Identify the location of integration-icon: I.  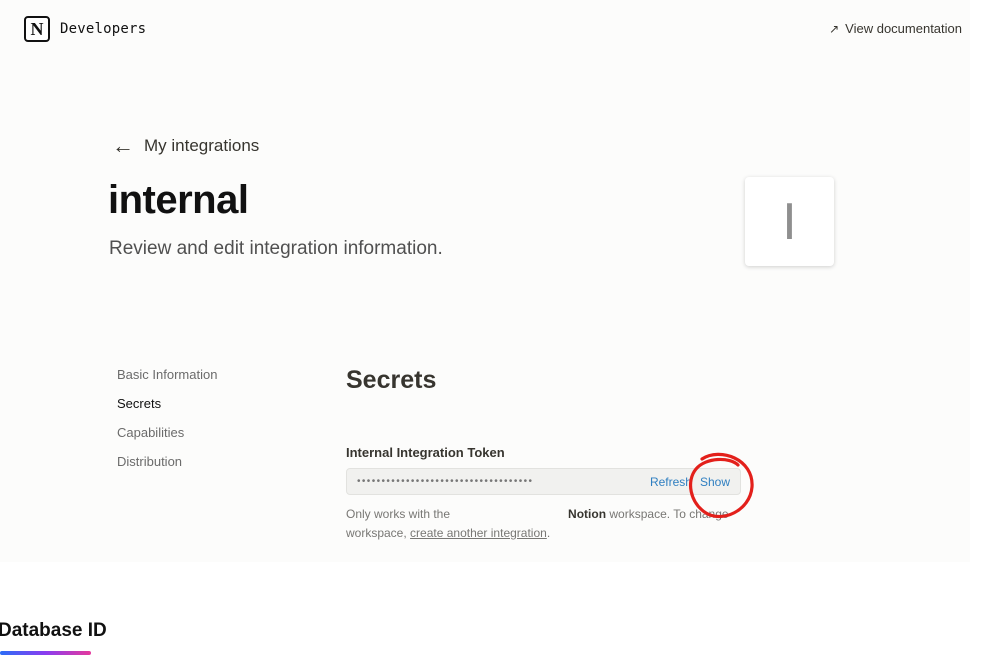
(789, 221).